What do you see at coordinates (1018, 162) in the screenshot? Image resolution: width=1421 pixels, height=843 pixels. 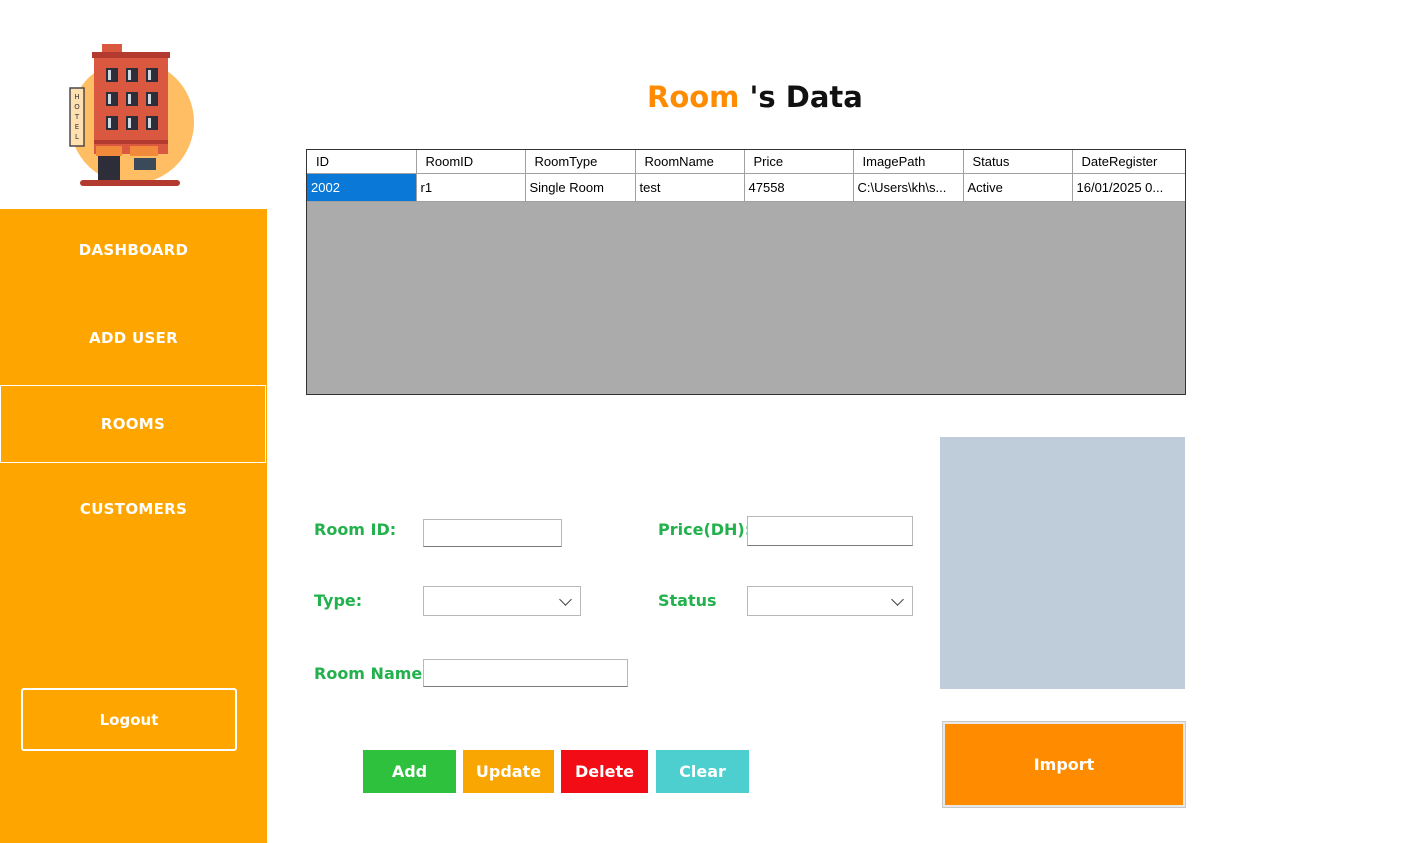 I see `column-header: Status` at bounding box center [1018, 162].